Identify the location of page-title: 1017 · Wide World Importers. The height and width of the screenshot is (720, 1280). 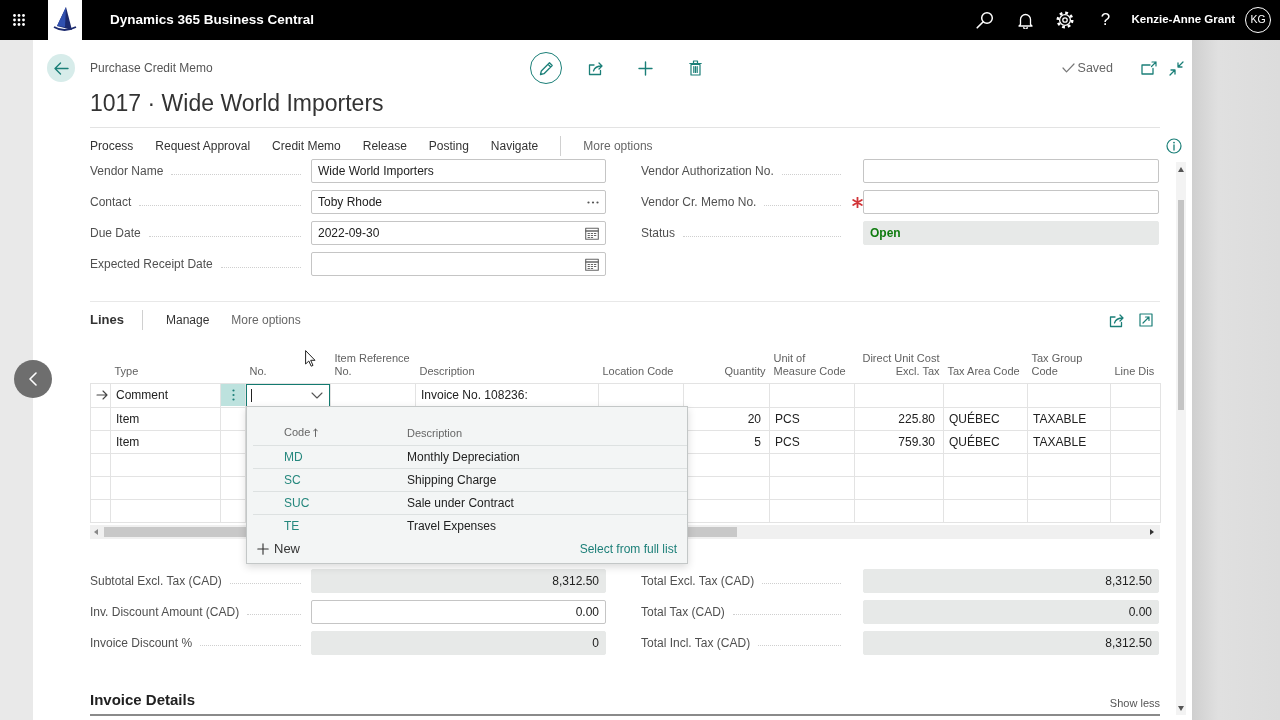
(237, 103).